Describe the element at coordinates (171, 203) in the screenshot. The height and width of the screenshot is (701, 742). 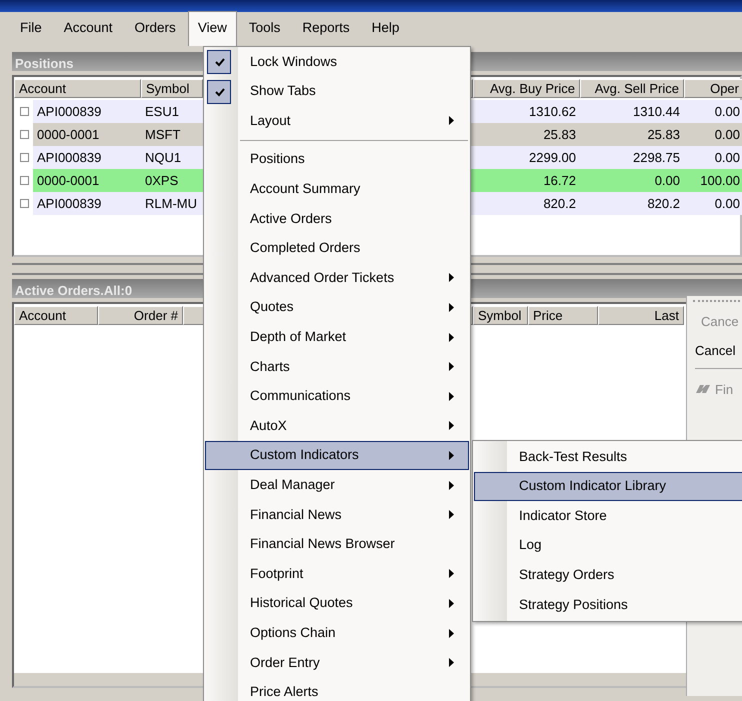
I see `table-cell-text: RLM-MU` at that location.